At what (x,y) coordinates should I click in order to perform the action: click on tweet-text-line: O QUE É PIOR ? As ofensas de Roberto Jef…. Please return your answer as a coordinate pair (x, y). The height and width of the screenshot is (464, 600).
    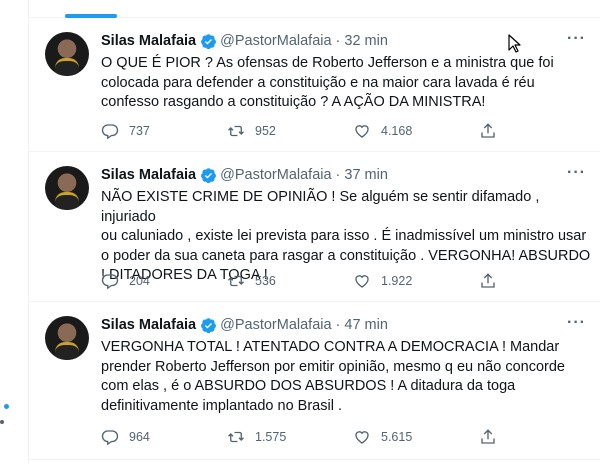
    Looking at the image, I should click on (327, 63).